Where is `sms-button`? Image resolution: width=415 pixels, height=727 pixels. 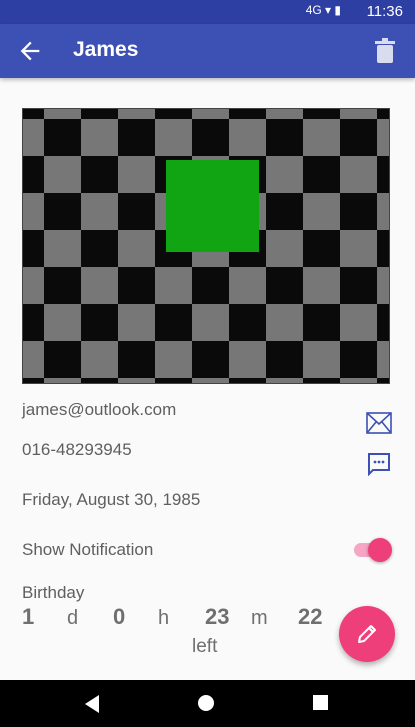 sms-button is located at coordinates (380, 465).